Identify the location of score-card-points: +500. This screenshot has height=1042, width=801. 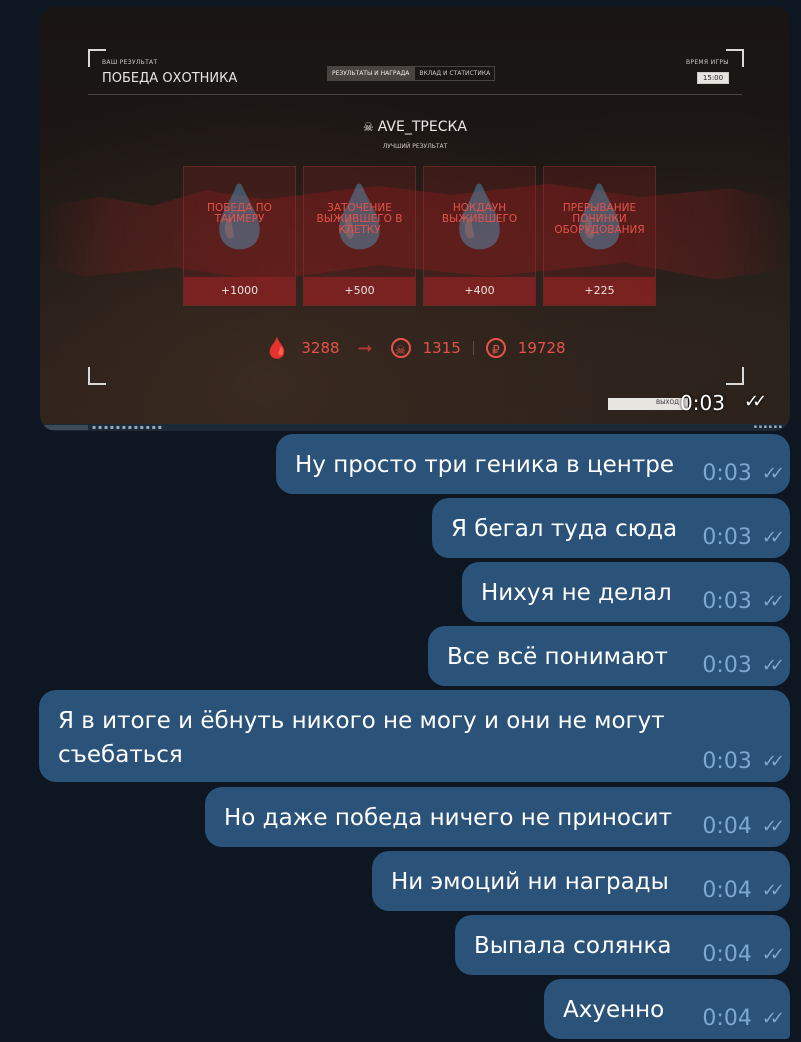
(359, 291).